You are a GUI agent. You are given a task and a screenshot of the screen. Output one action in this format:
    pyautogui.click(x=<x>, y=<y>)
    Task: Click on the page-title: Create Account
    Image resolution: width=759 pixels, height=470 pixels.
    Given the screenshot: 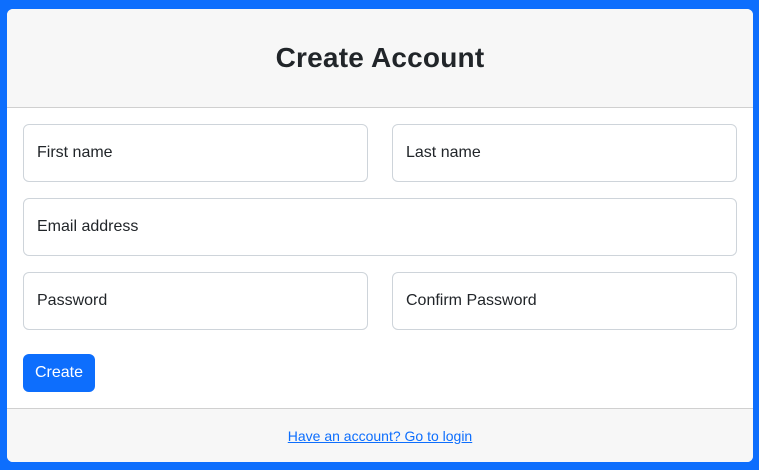 What is the action you would take?
    pyautogui.click(x=380, y=57)
    